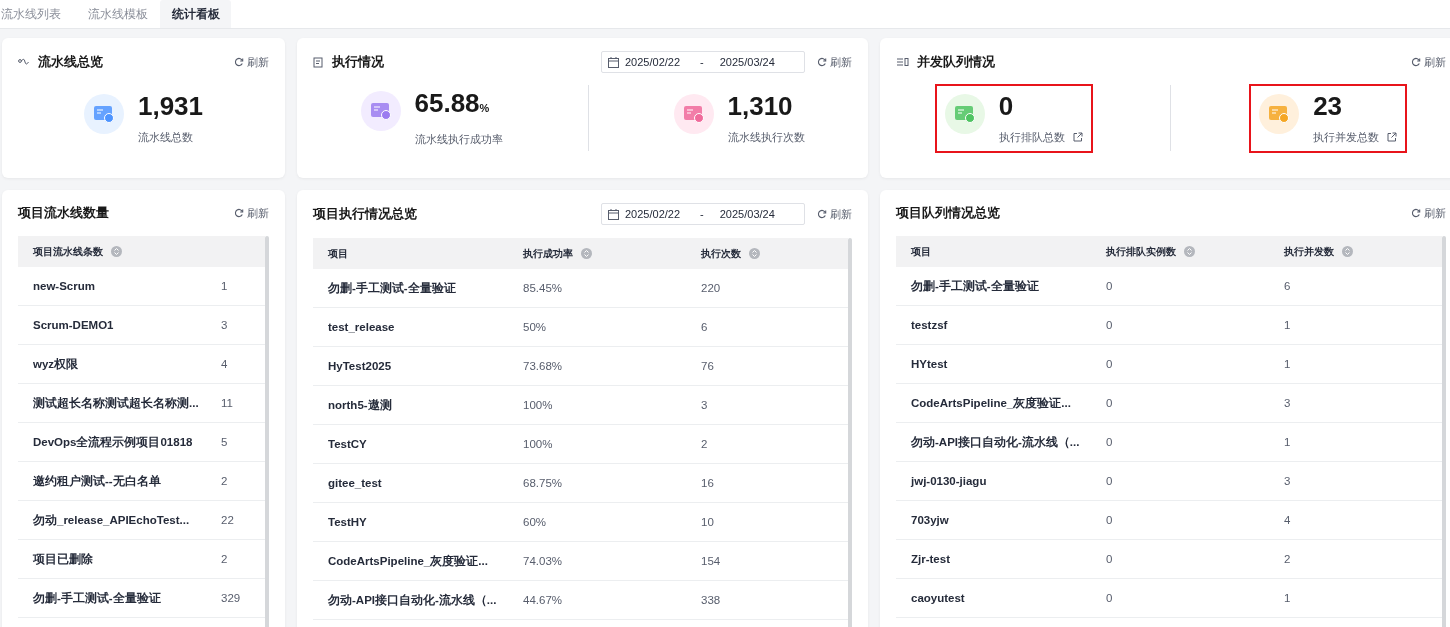 Image resolution: width=1450 pixels, height=627 pixels. Describe the element at coordinates (68, 251) in the screenshot. I see `column-header-label: 项目流水线条数` at that location.